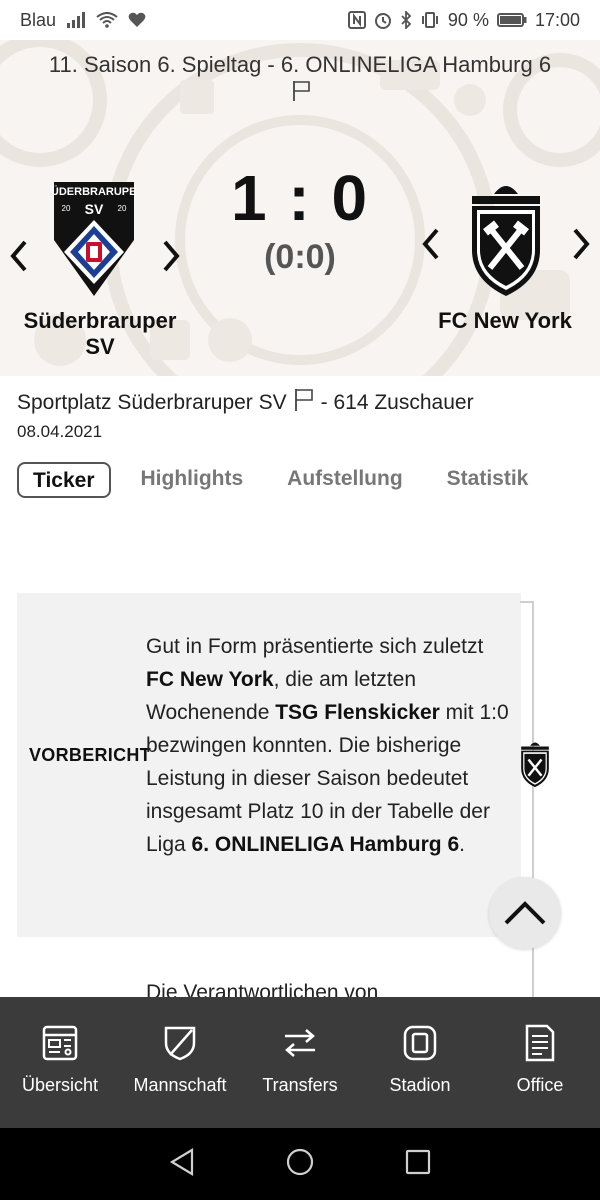 The height and width of the screenshot is (1200, 600). I want to click on home-crest-abbr: SV, so click(94, 209).